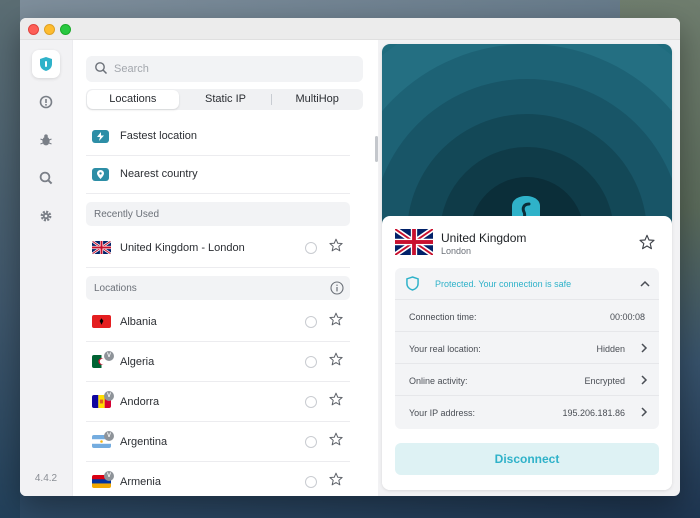  Describe the element at coordinates (337, 288) in the screenshot. I see `info-icon` at that location.